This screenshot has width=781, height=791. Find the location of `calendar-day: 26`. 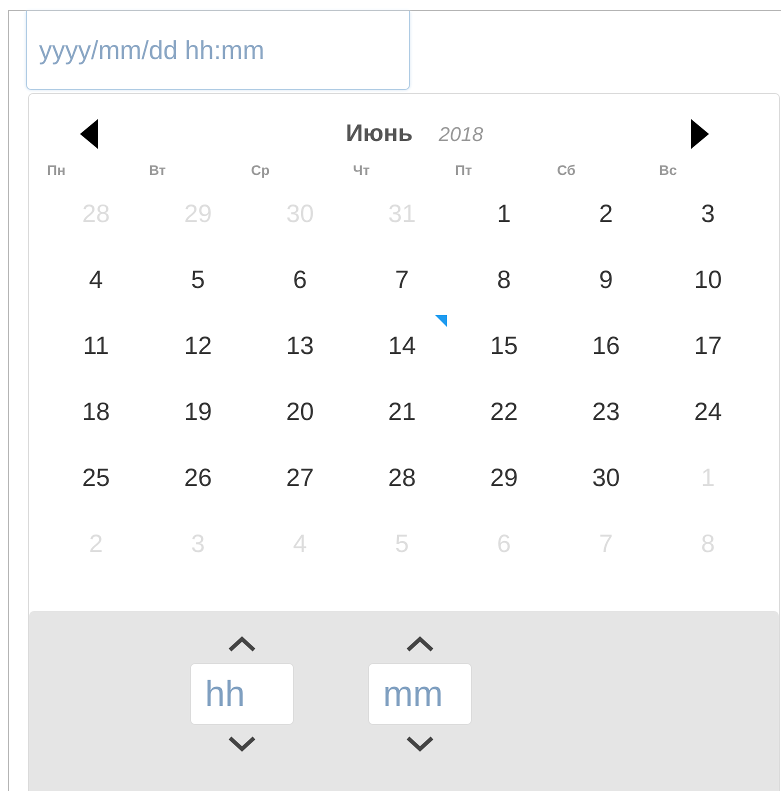

calendar-day: 26 is located at coordinates (198, 478).